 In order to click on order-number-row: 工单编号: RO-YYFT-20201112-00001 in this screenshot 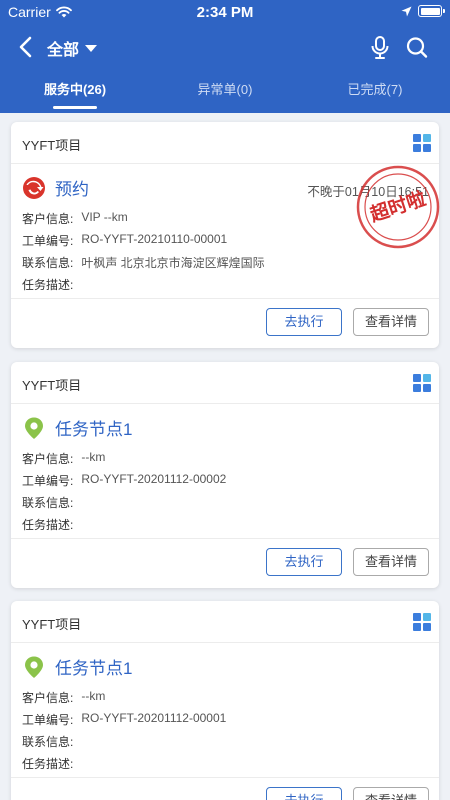, I will do `click(124, 719)`.